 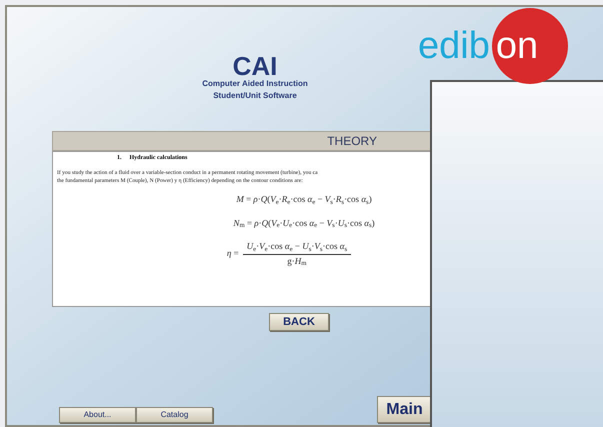 What do you see at coordinates (297, 247) in the screenshot?
I see `fraction-numerator: U$_{e}$·V$_{e}$·cos α$_{e}$ − U$_{s}$·V$_{s}$·cos α$_{s}$` at bounding box center [297, 247].